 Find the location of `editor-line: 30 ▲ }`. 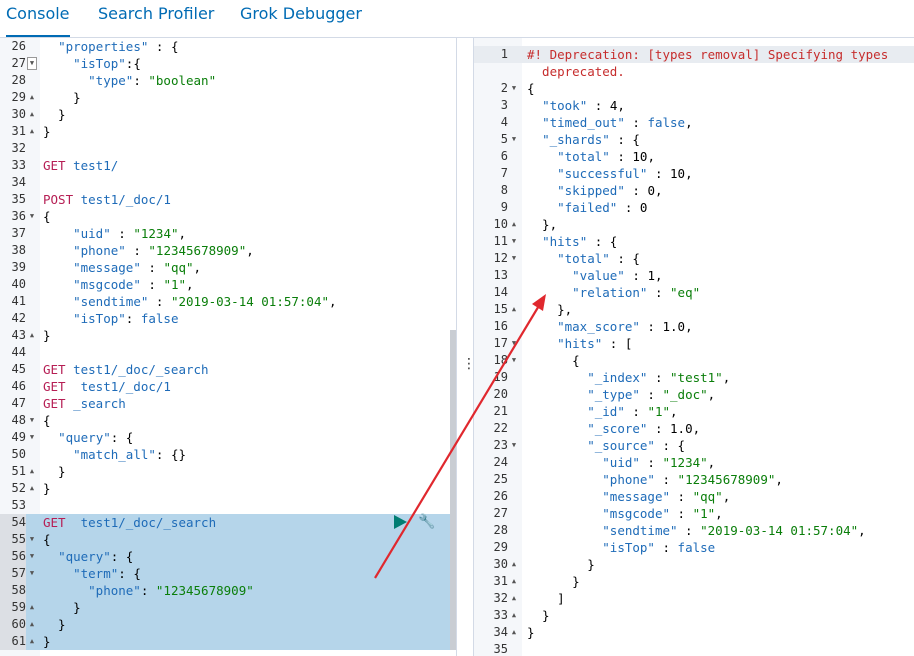

editor-line: 30 ▲ } is located at coordinates (228, 114).